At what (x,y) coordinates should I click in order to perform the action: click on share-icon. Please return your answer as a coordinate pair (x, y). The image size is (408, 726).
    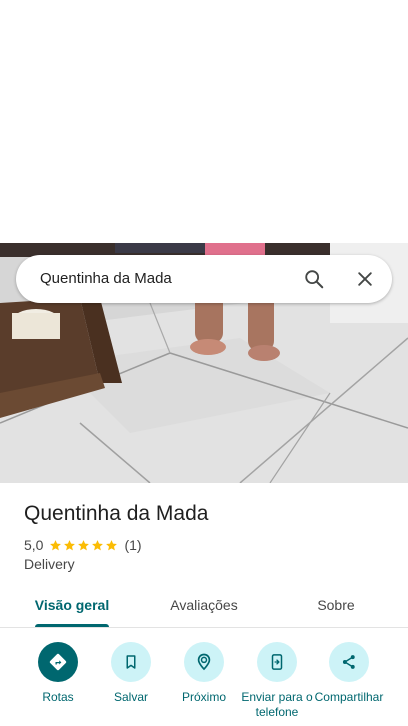
    Looking at the image, I should click on (349, 662).